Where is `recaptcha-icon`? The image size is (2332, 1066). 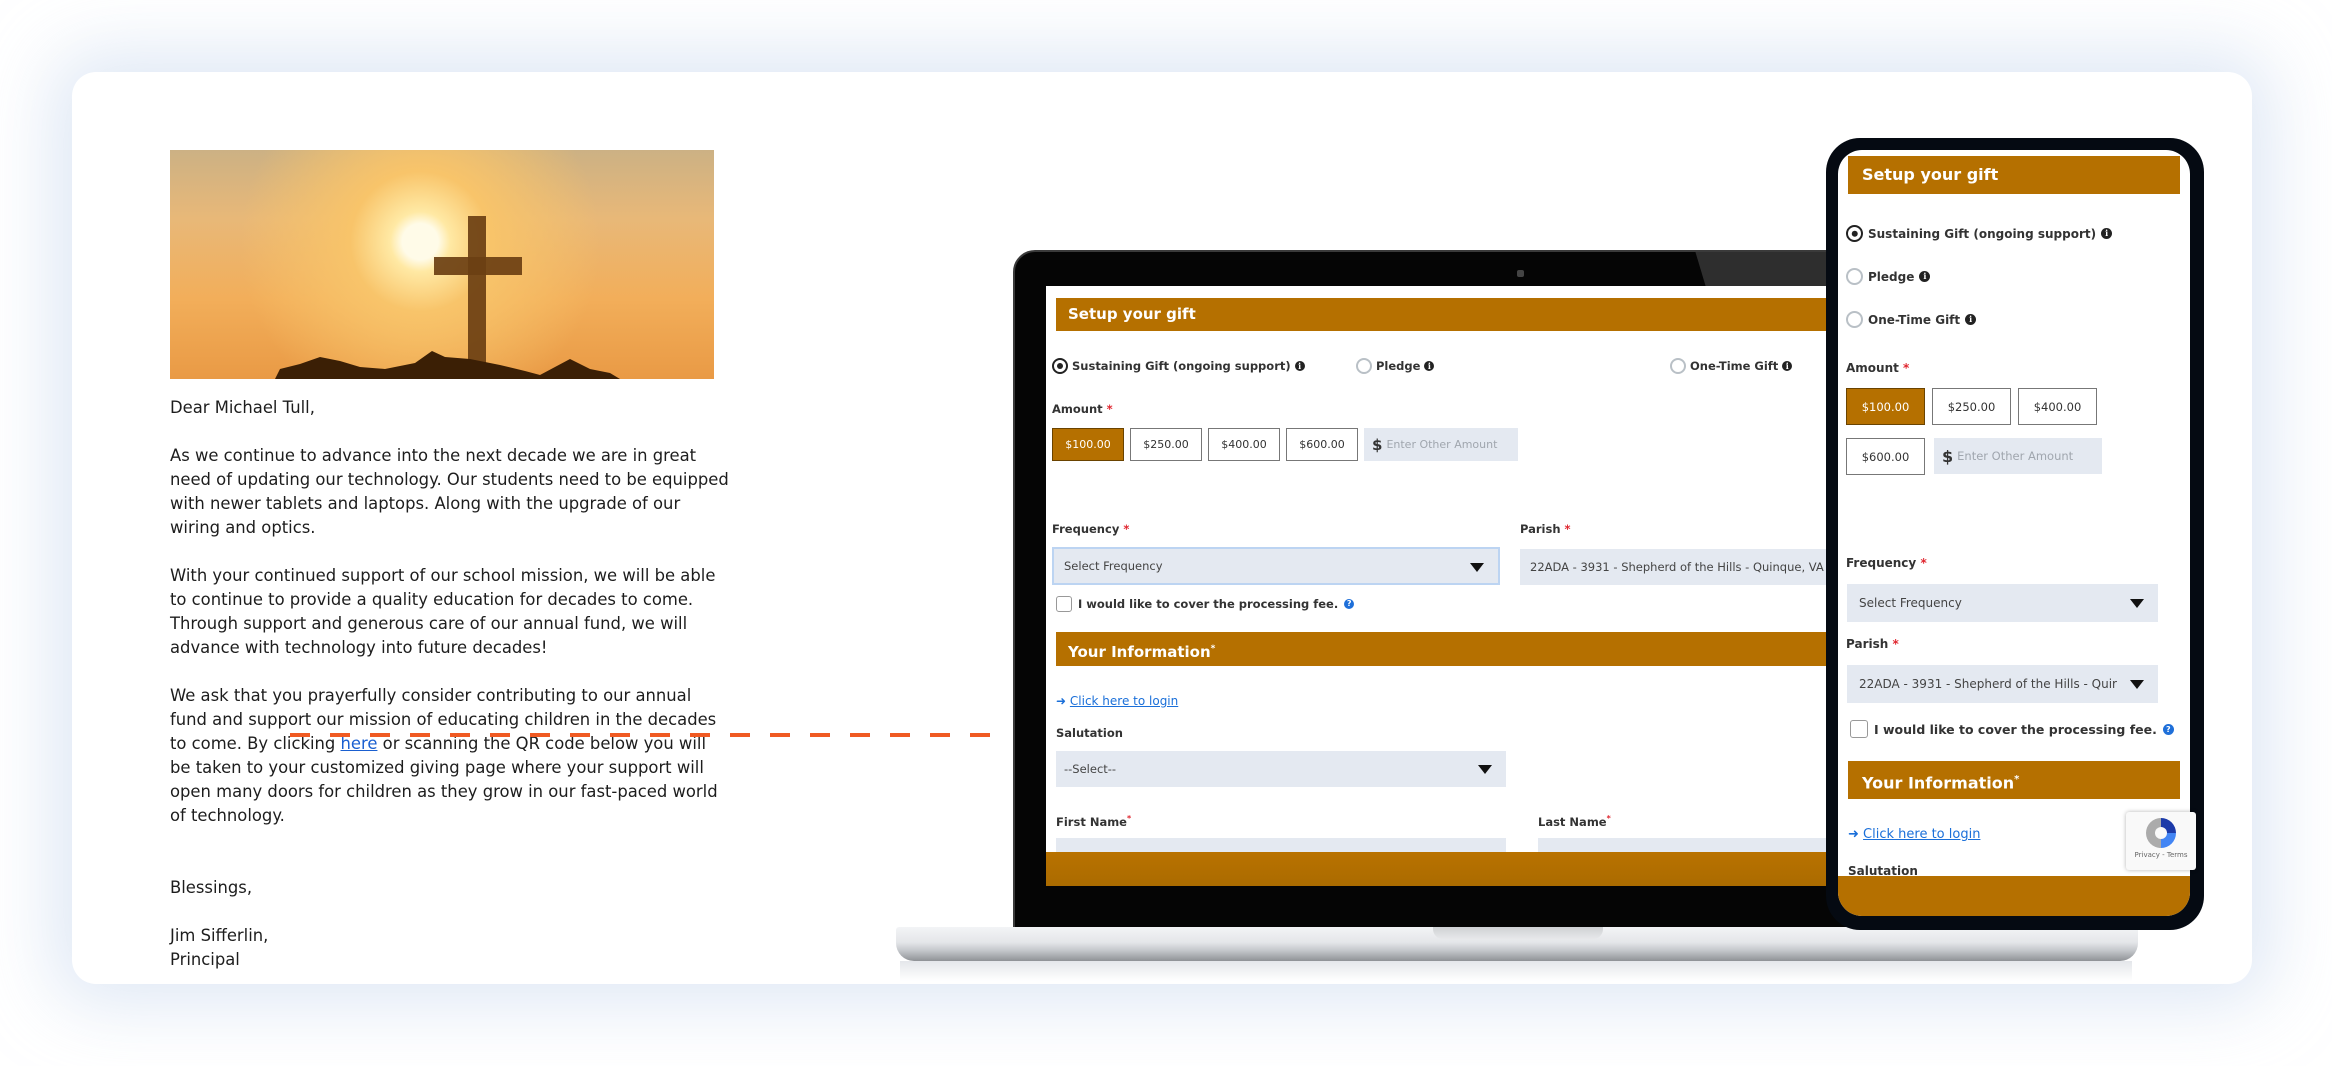 recaptcha-icon is located at coordinates (2161, 833).